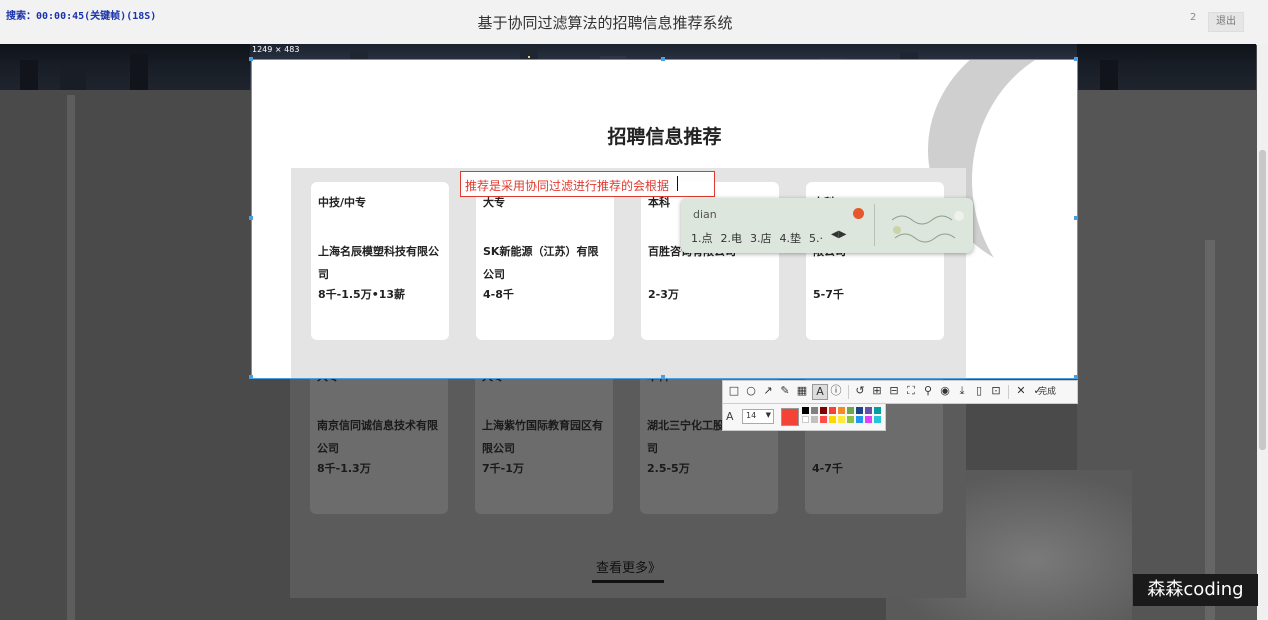  I want to click on job-salary: 4-8千, so click(498, 294).